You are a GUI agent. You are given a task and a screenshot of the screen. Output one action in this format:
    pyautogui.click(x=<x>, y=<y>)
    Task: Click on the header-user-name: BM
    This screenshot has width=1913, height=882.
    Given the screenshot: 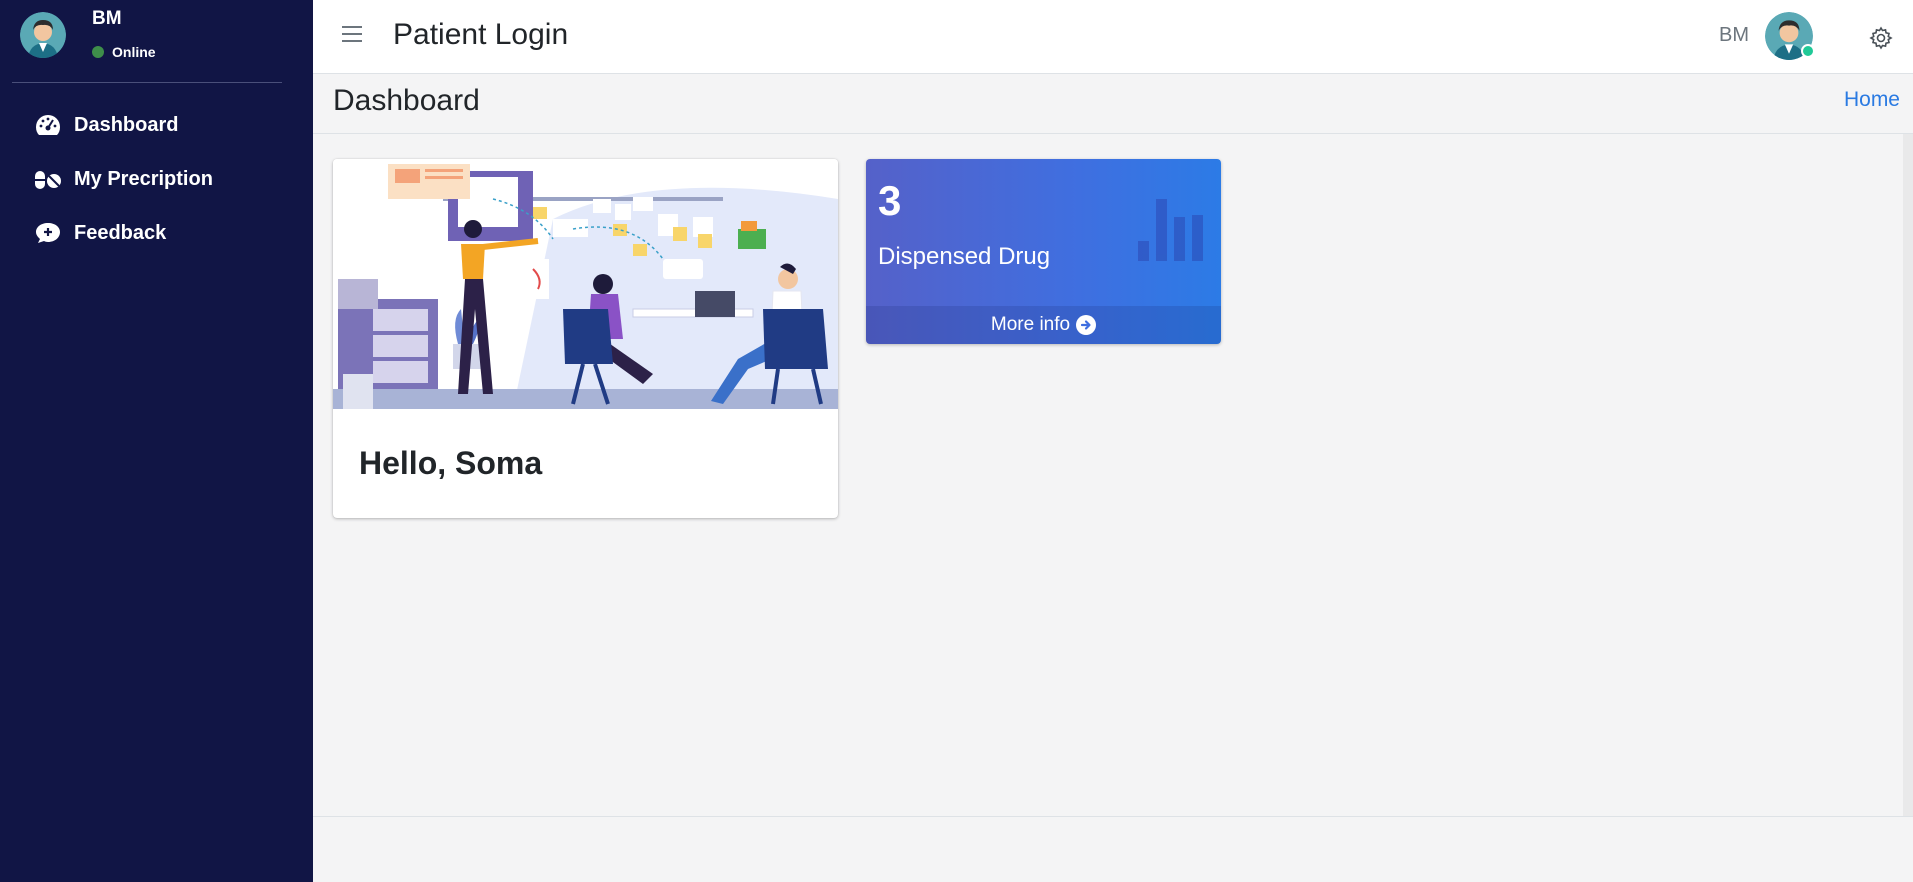 What is the action you would take?
    pyautogui.click(x=1734, y=35)
    